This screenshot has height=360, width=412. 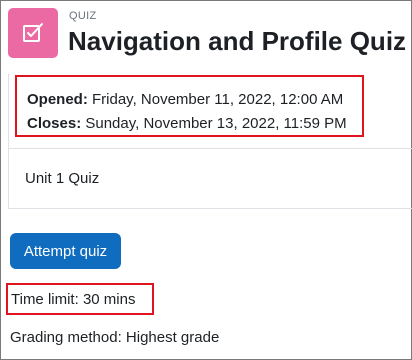 What do you see at coordinates (214, 123) in the screenshot?
I see `closes-value: Sunday, November 13, 2022, 11:59 PM` at bounding box center [214, 123].